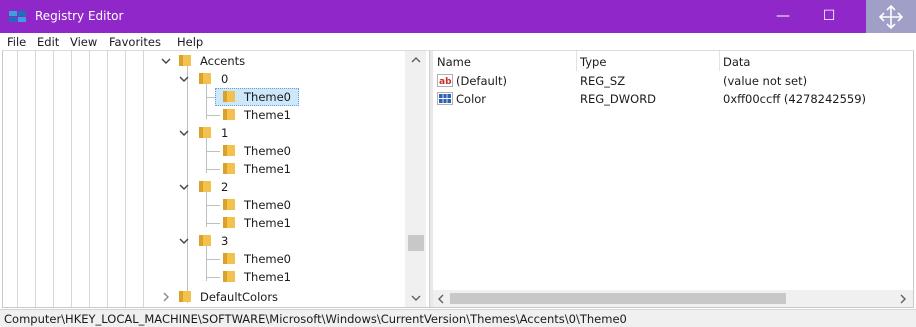  I want to click on maximize-icon: ☐, so click(829, 16).